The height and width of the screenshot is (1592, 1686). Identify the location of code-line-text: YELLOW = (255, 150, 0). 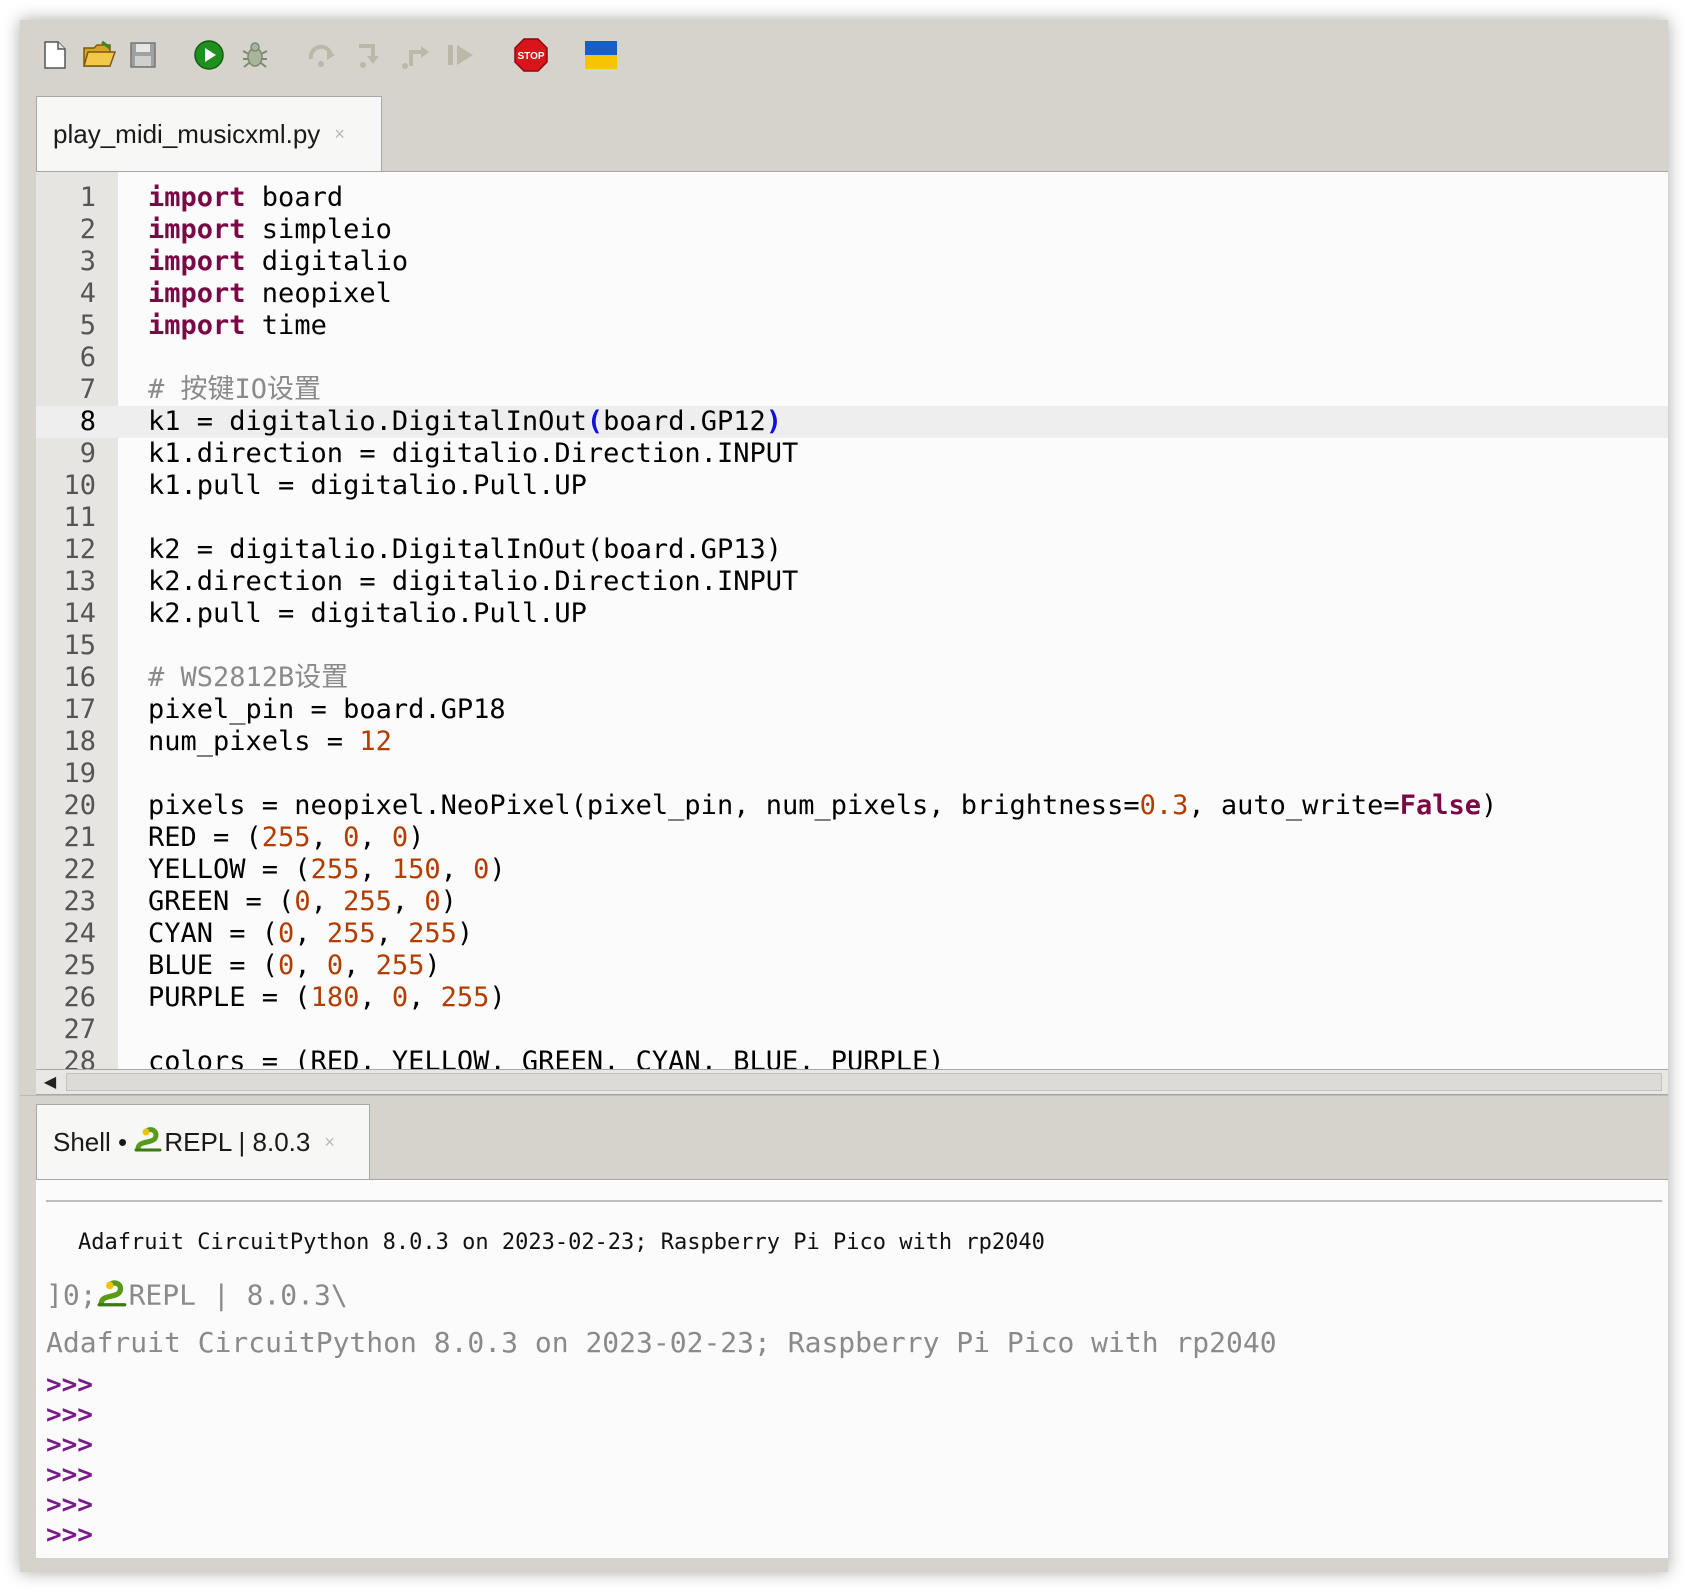
(327, 869).